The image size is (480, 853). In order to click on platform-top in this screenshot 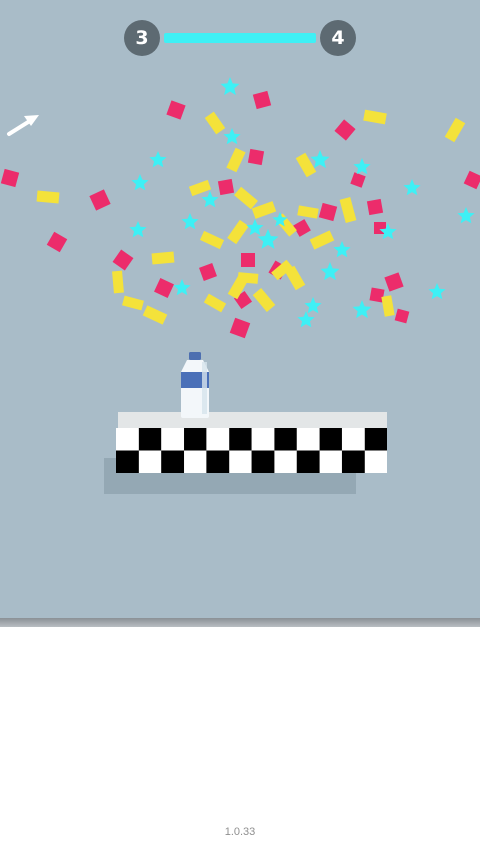, I will do `click(252, 420)`.